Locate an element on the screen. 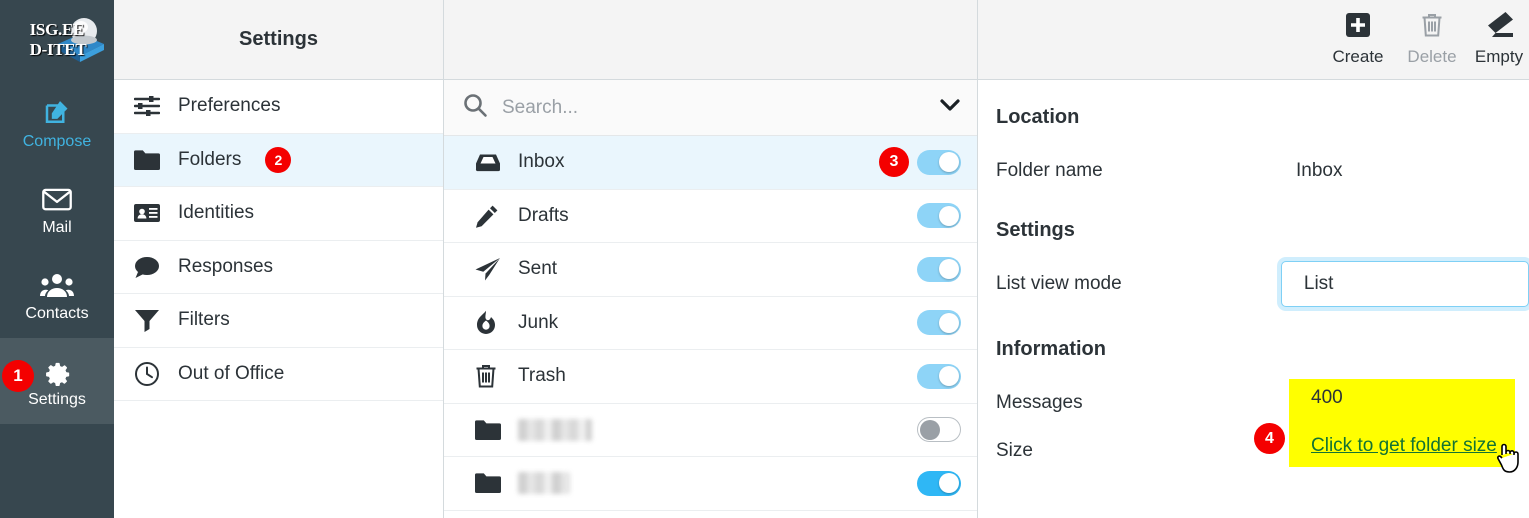  task-settings: 1 Settings is located at coordinates (57, 381).